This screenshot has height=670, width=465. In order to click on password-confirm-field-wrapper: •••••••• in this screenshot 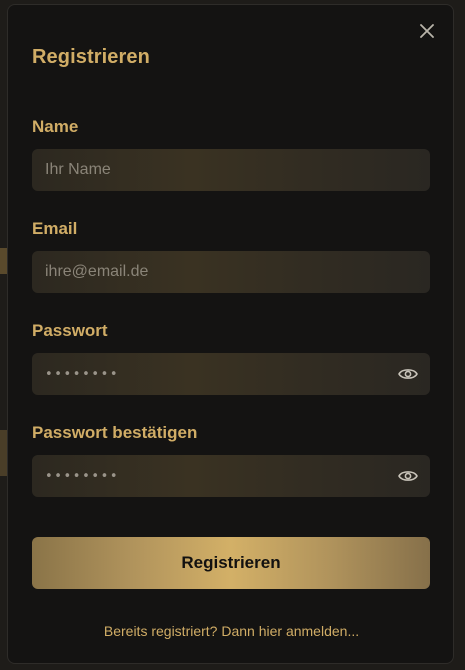, I will do `click(231, 476)`.